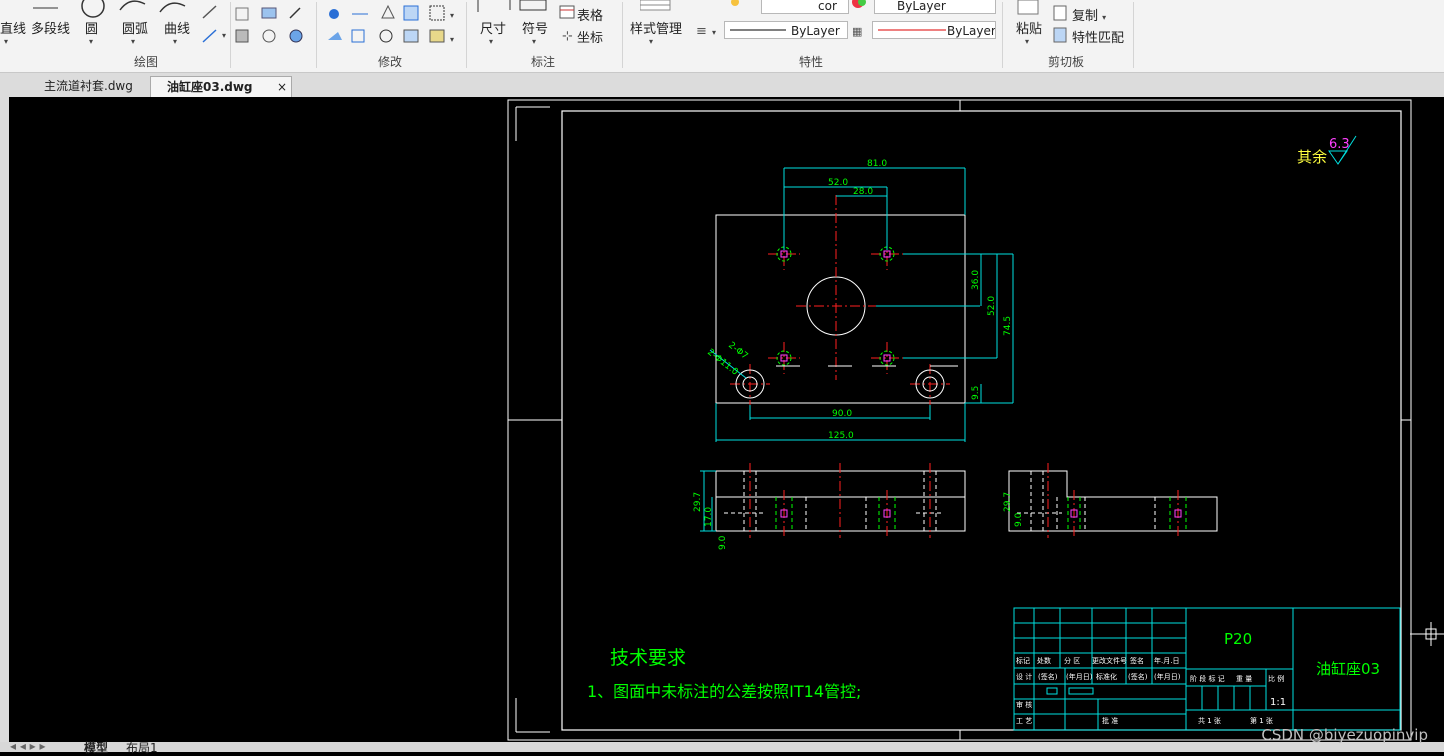  What do you see at coordinates (274, 25) in the screenshot?
I see `modify-small-icons` at bounding box center [274, 25].